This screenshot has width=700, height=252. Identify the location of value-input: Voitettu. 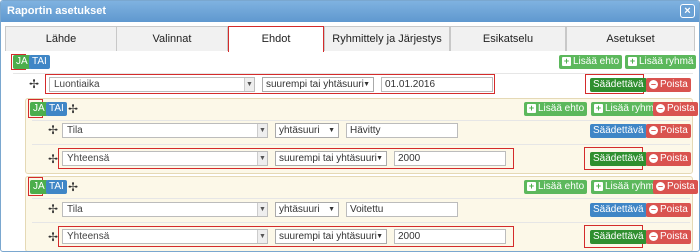
(402, 209).